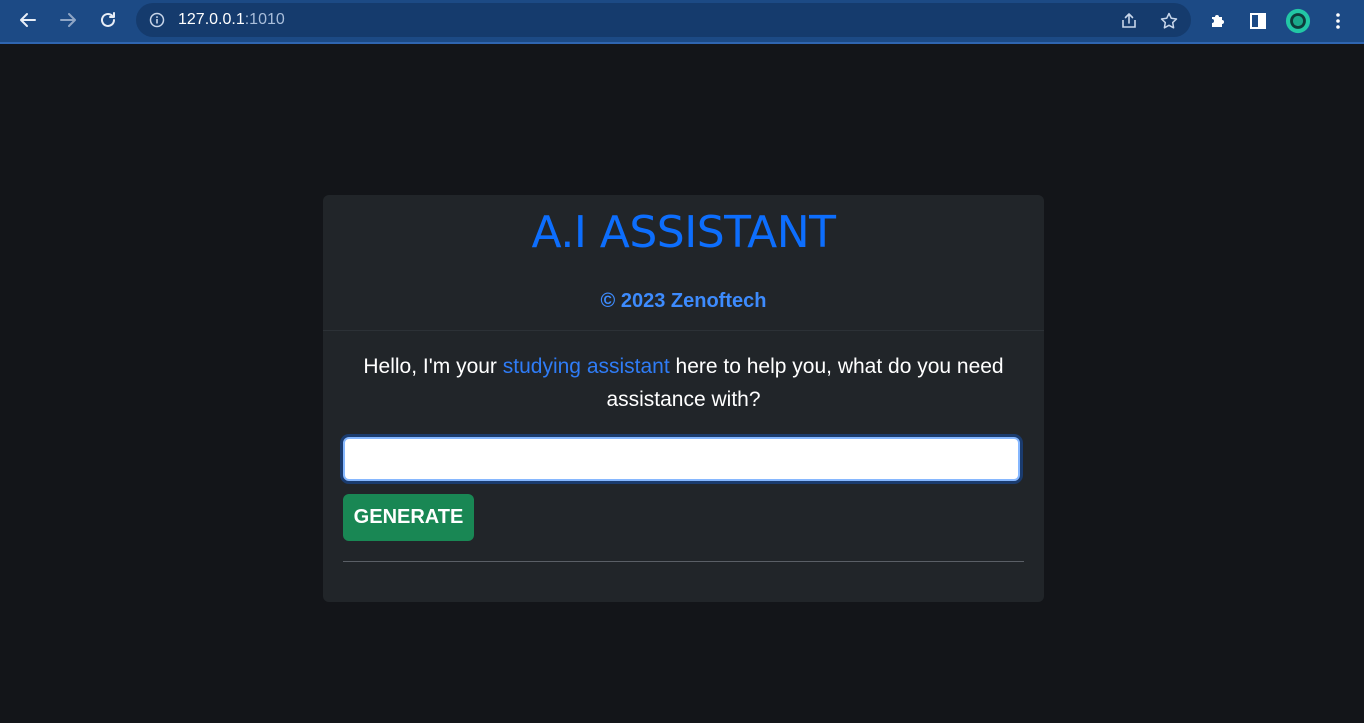 Image resolution: width=1364 pixels, height=723 pixels. I want to click on browser-toolbar: 127.0.0.1:1010, so click(682, 22).